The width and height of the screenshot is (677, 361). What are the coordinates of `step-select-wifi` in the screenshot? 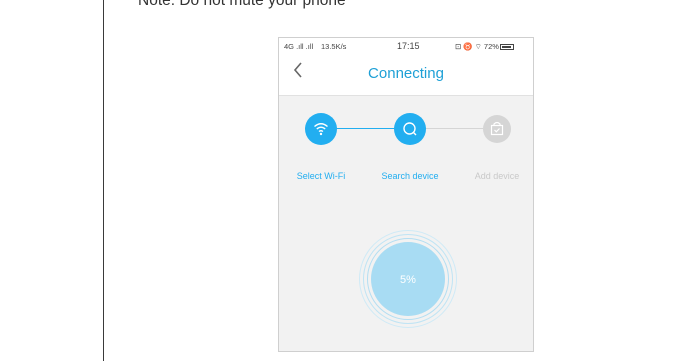 It's located at (321, 129).